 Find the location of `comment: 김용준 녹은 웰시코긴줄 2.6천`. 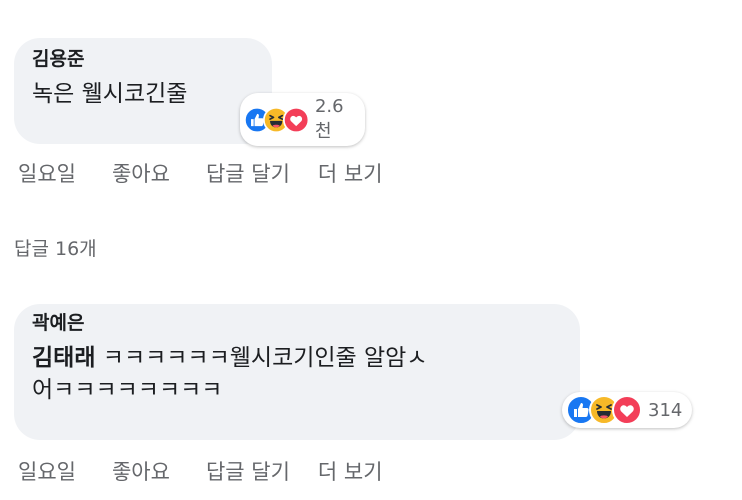

comment: 김용준 녹은 웰시코긴줄 2.6천 is located at coordinates (189, 92).